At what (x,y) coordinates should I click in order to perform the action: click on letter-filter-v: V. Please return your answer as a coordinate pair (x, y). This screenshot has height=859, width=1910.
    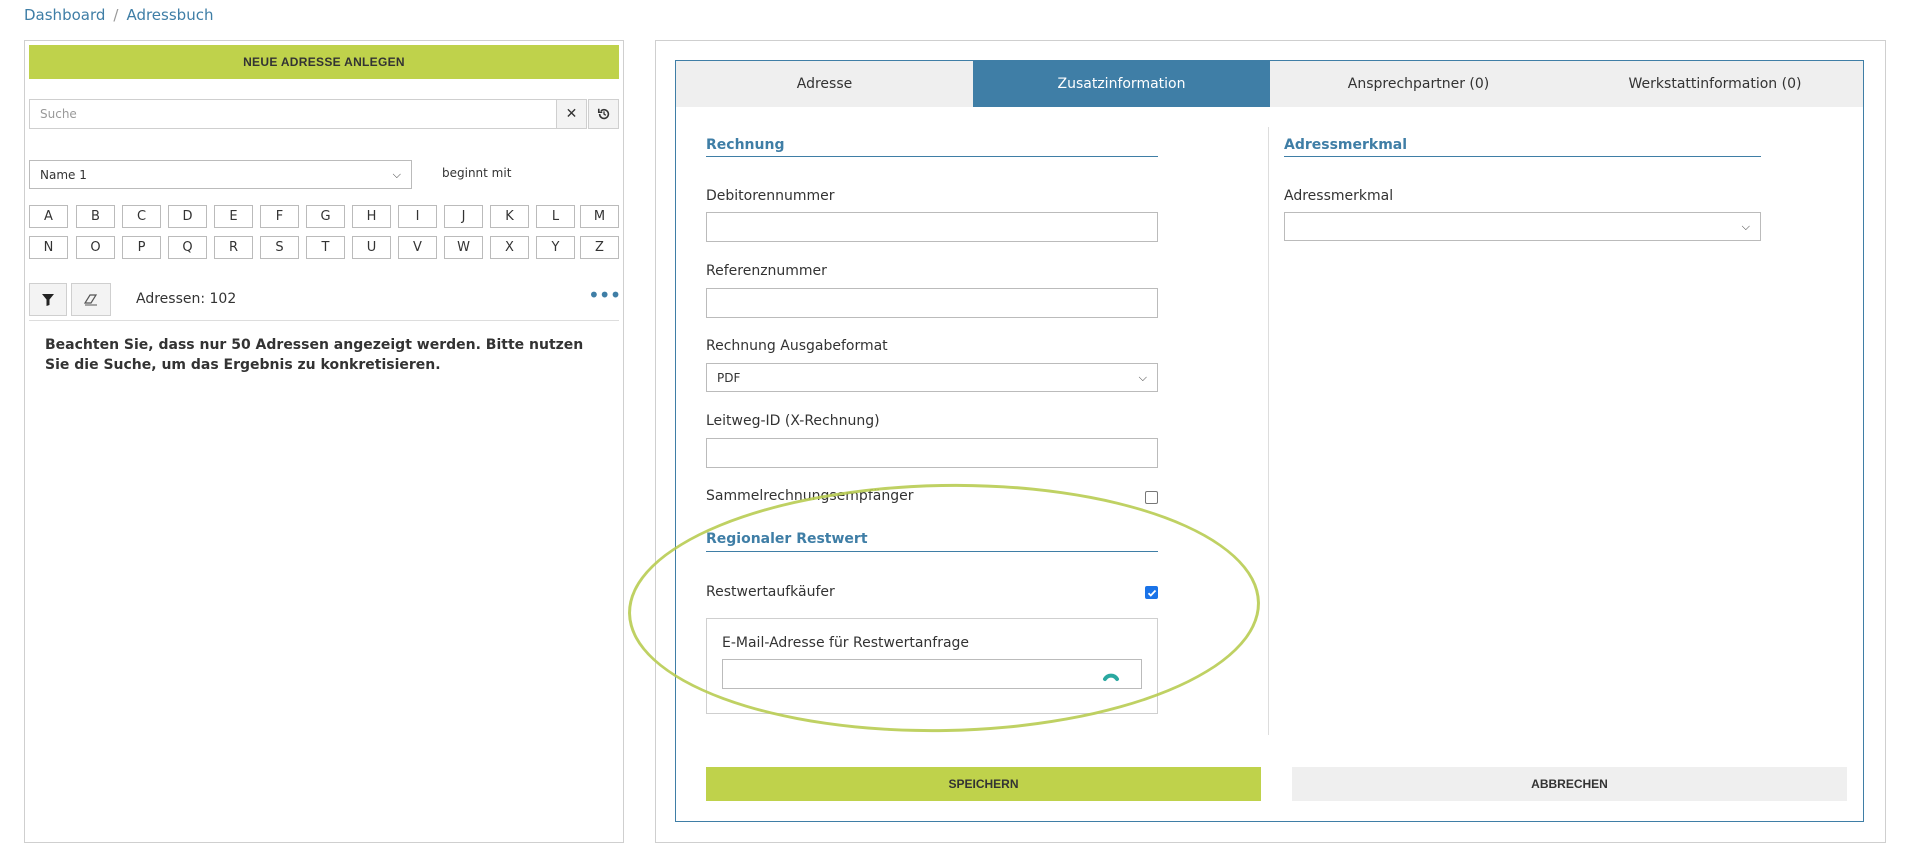
    Looking at the image, I should click on (417, 247).